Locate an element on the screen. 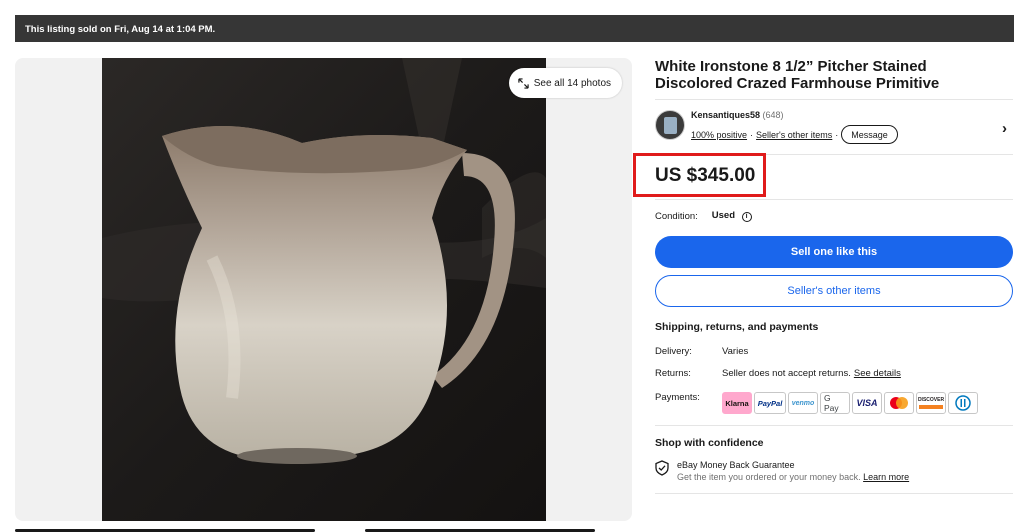 The width and height of the screenshot is (1024, 532). klarna-icon: Klarna is located at coordinates (737, 403).